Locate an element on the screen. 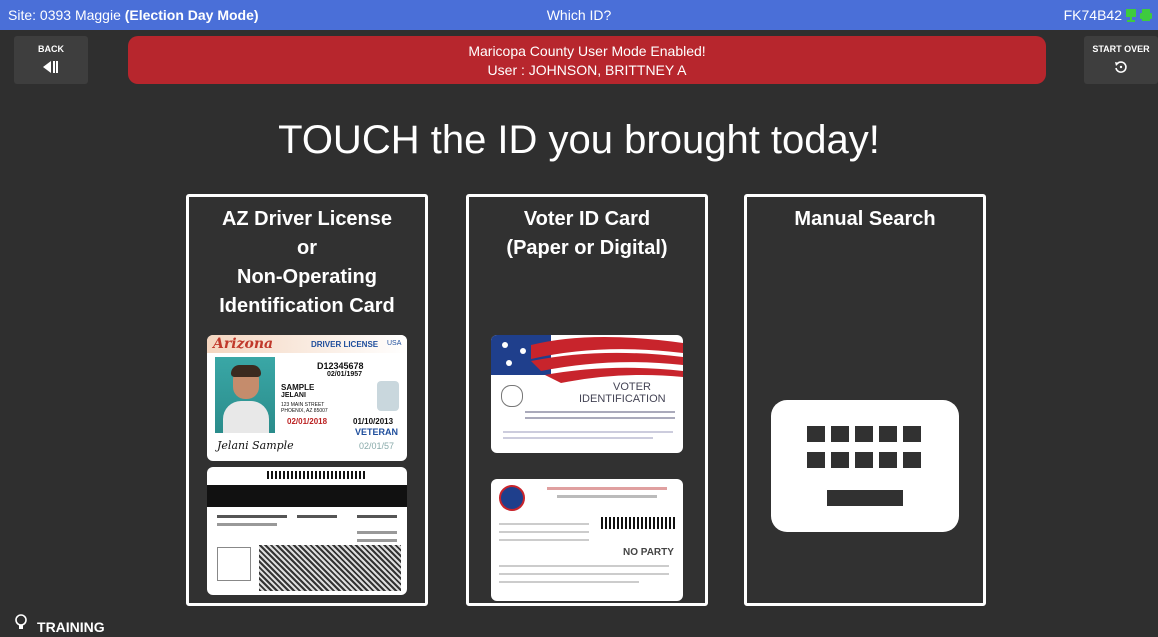  start-over-button: START OVER is located at coordinates (1121, 60).